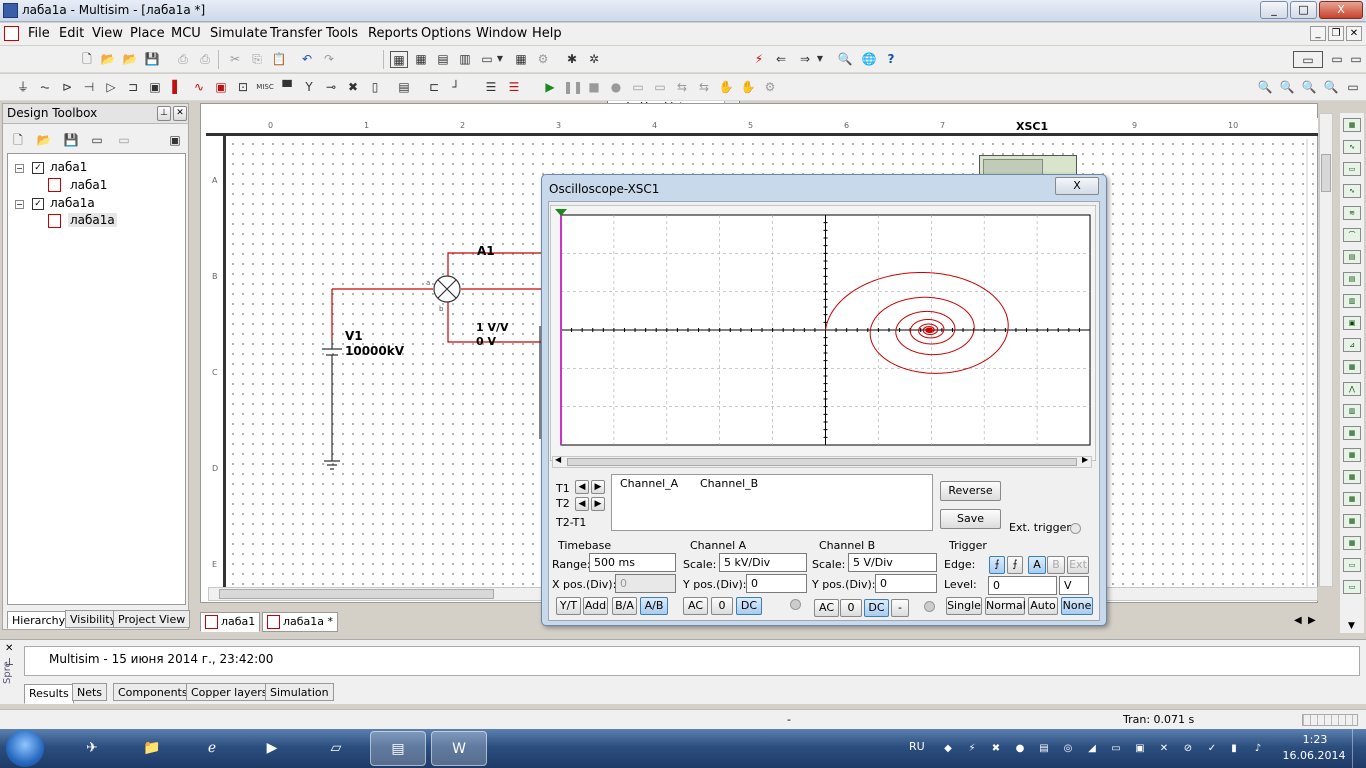 The image size is (1366, 768). What do you see at coordinates (1352, 411) in the screenshot?
I see `network-analyzer-icon: ▥` at bounding box center [1352, 411].